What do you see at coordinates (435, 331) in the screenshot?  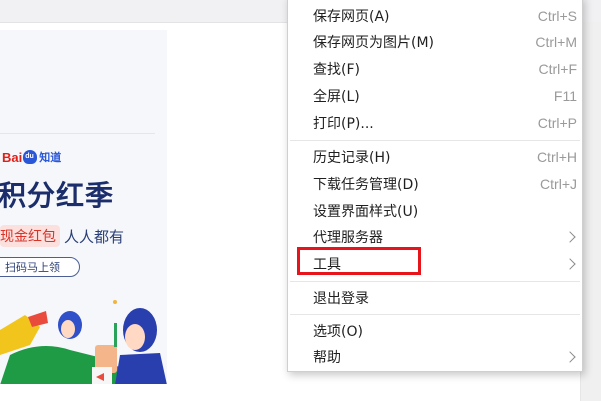 I see `menu-item-options: 选项(O)` at bounding box center [435, 331].